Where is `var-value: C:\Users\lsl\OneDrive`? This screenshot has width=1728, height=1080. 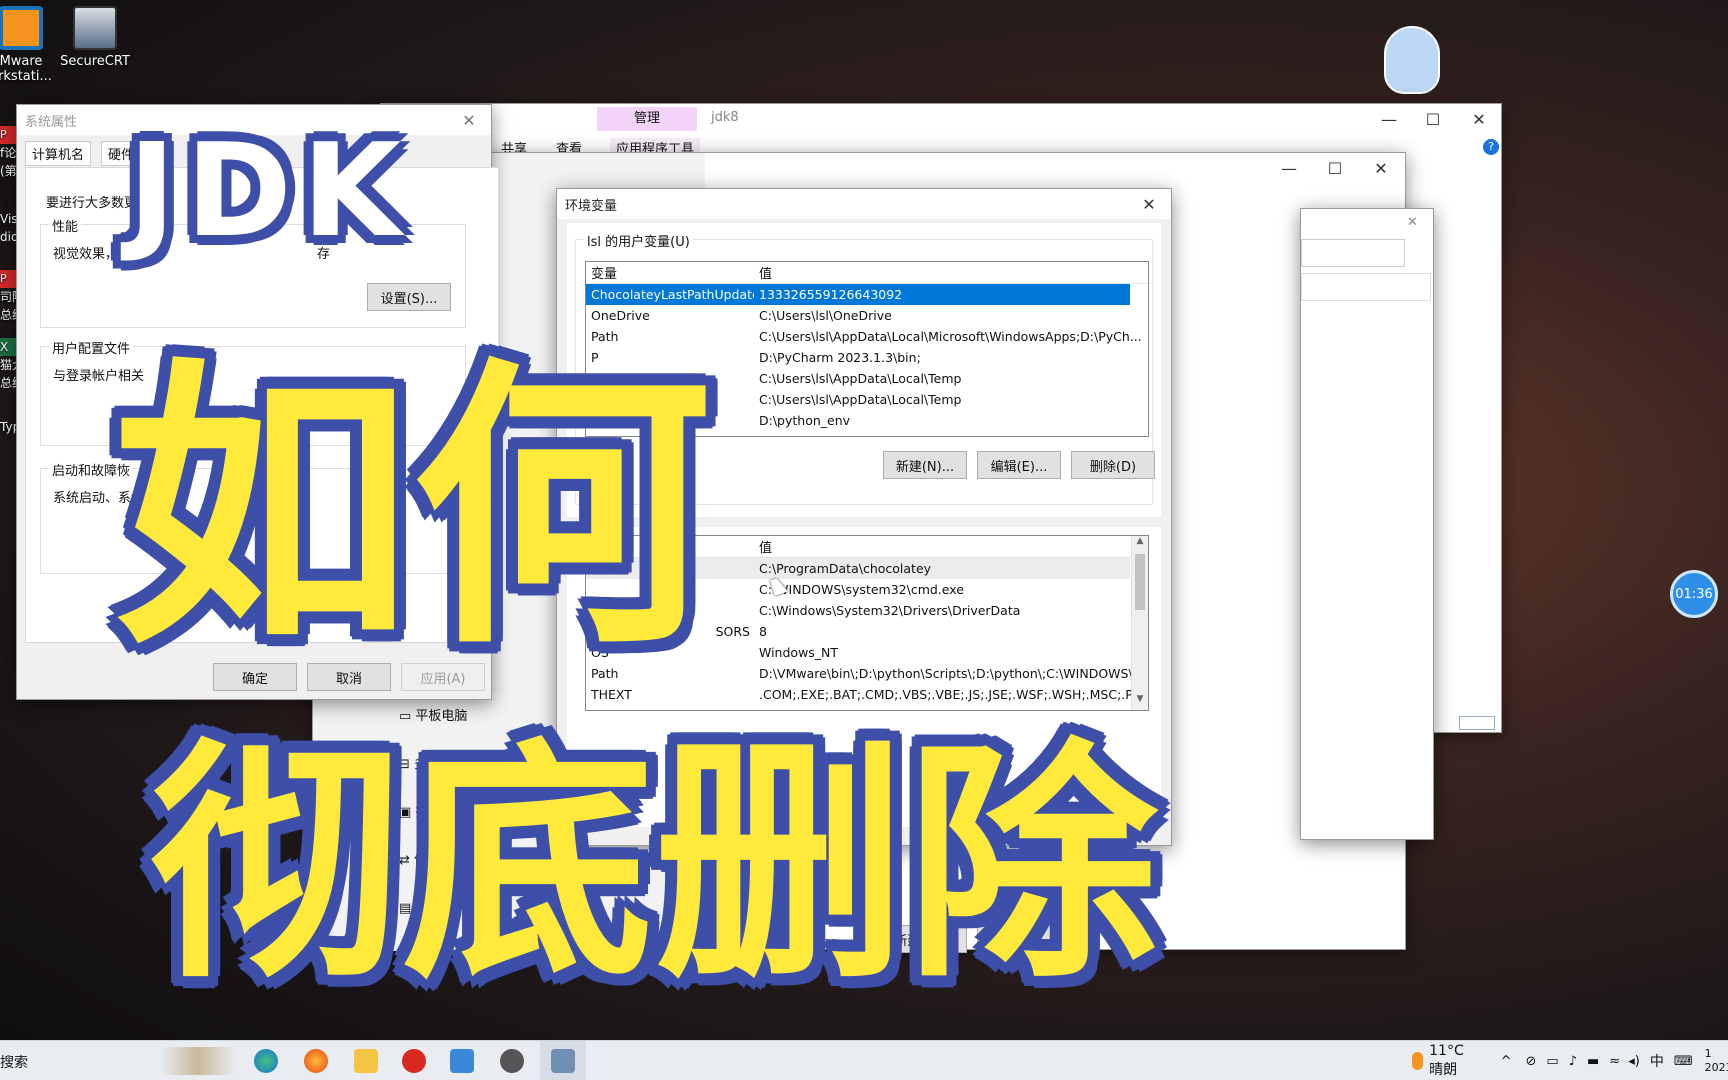
var-value: C:\Users\lsl\OneDrive is located at coordinates (825, 315).